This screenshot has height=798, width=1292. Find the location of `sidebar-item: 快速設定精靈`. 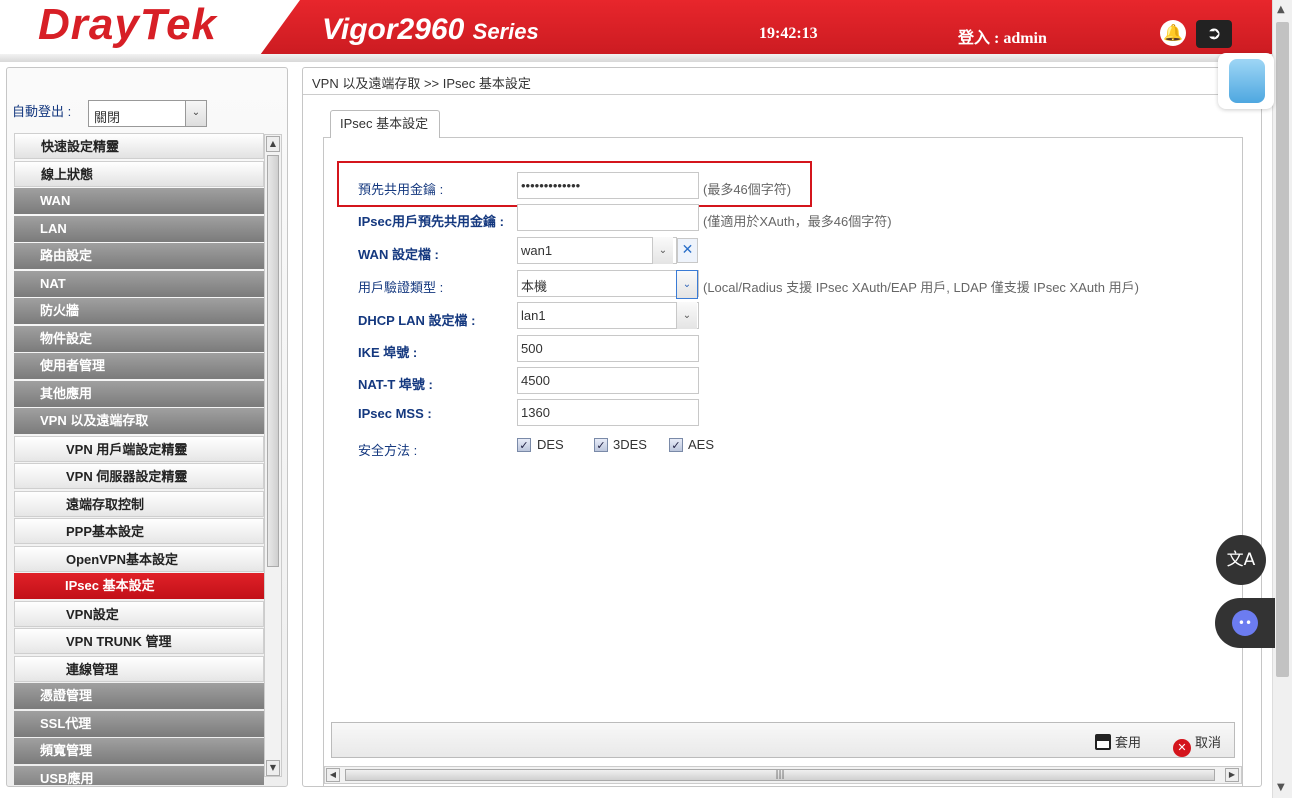

sidebar-item: 快速設定精靈 is located at coordinates (139, 146).